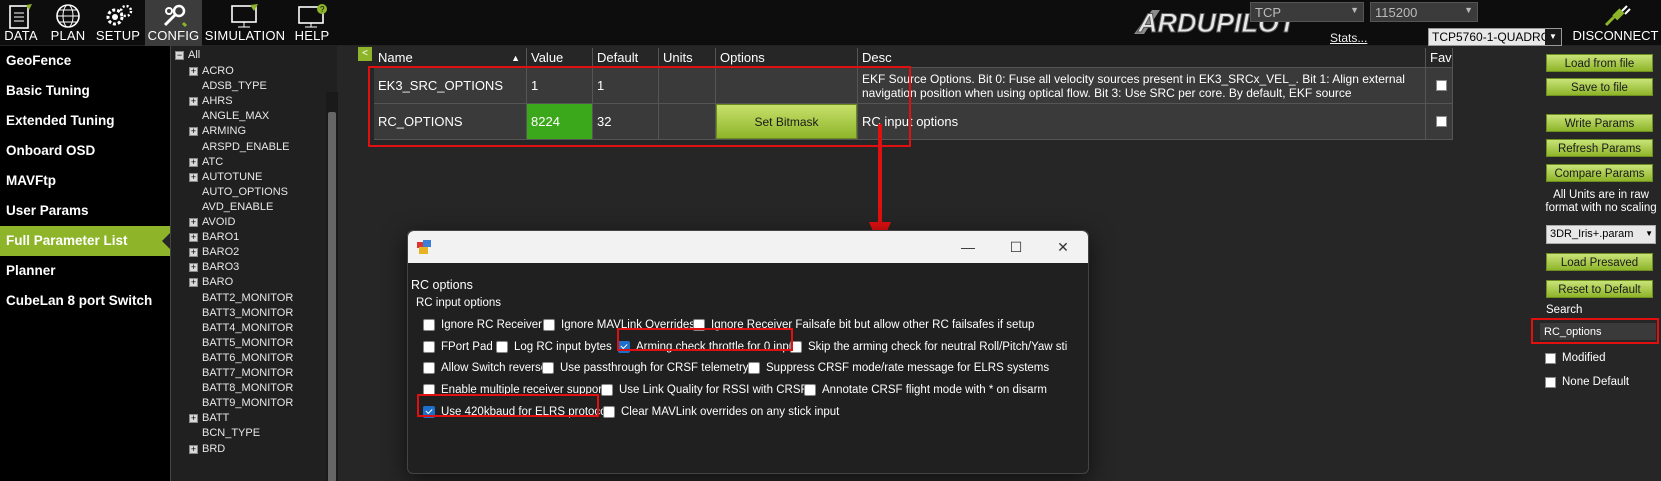  What do you see at coordinates (241, 328) in the screenshot?
I see `tree-item: BATT4_MONITOR` at bounding box center [241, 328].